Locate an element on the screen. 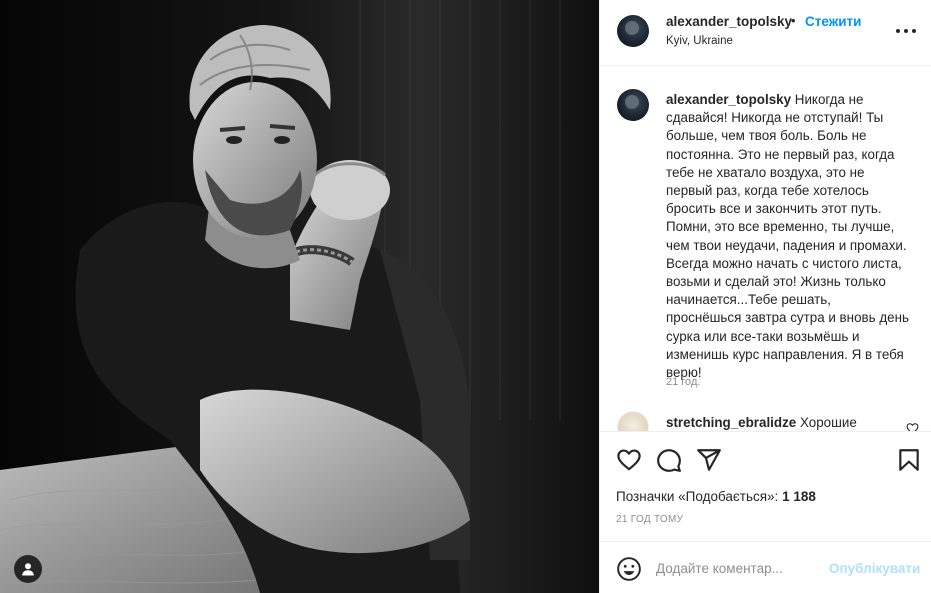 The image size is (931, 593). publish-button: Опублікувати is located at coordinates (874, 568).